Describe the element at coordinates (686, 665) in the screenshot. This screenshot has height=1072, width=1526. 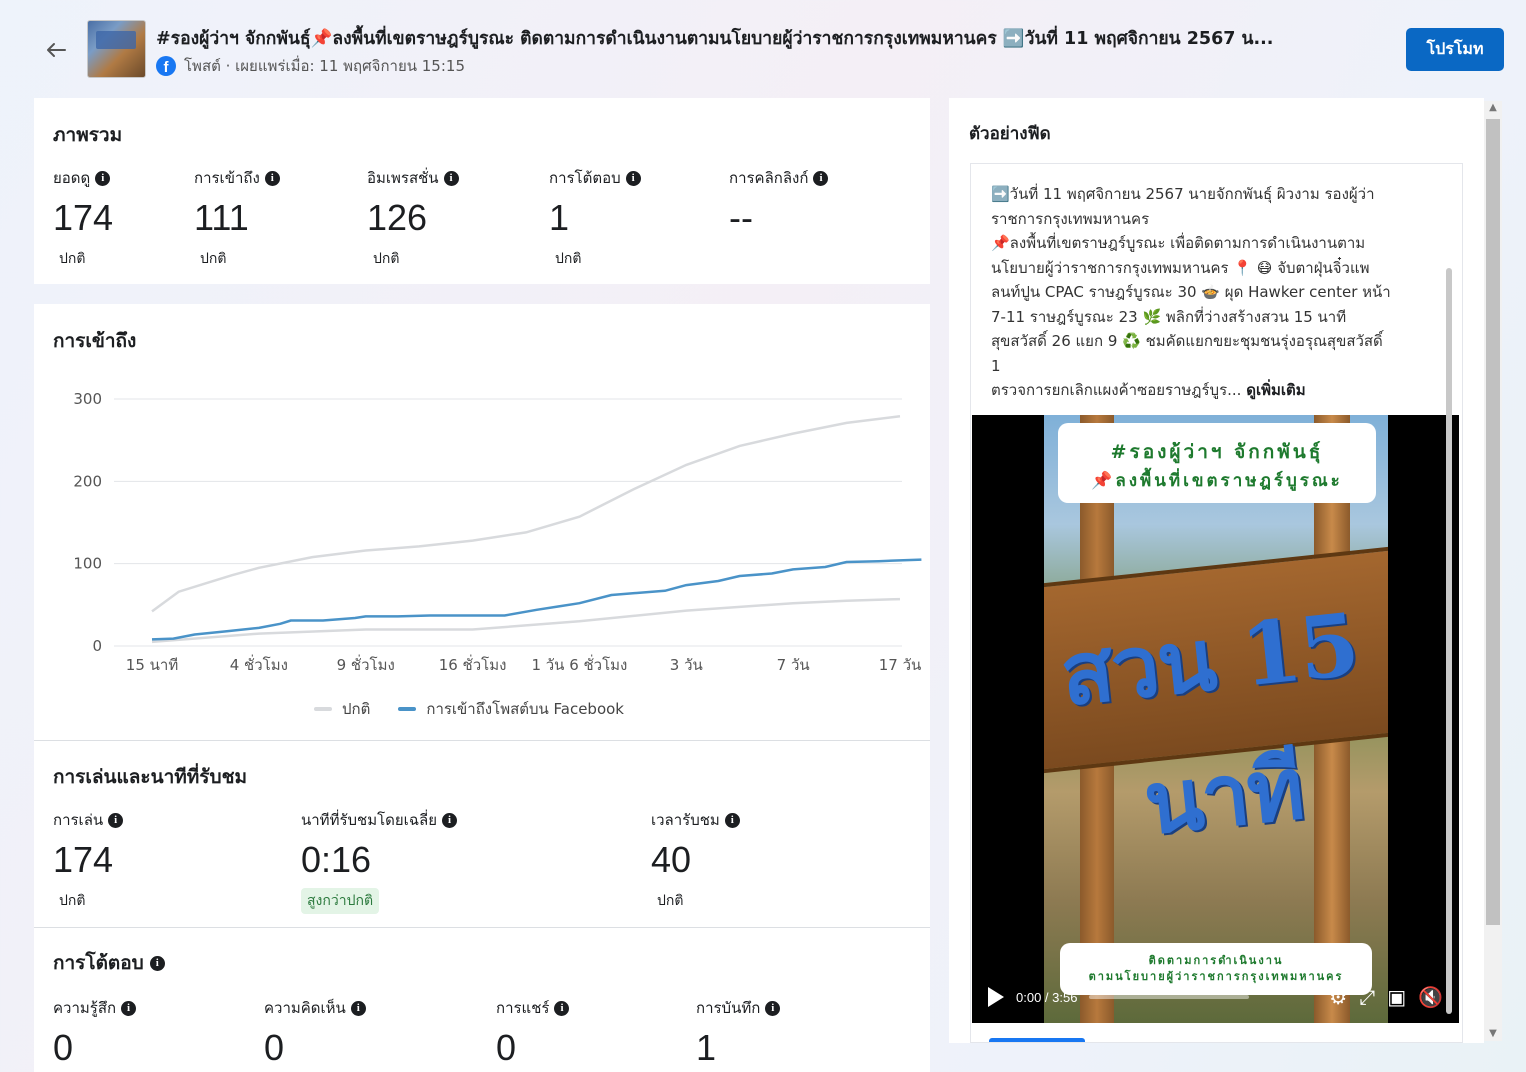
I see `x-tick-label: 3 วัน` at that location.